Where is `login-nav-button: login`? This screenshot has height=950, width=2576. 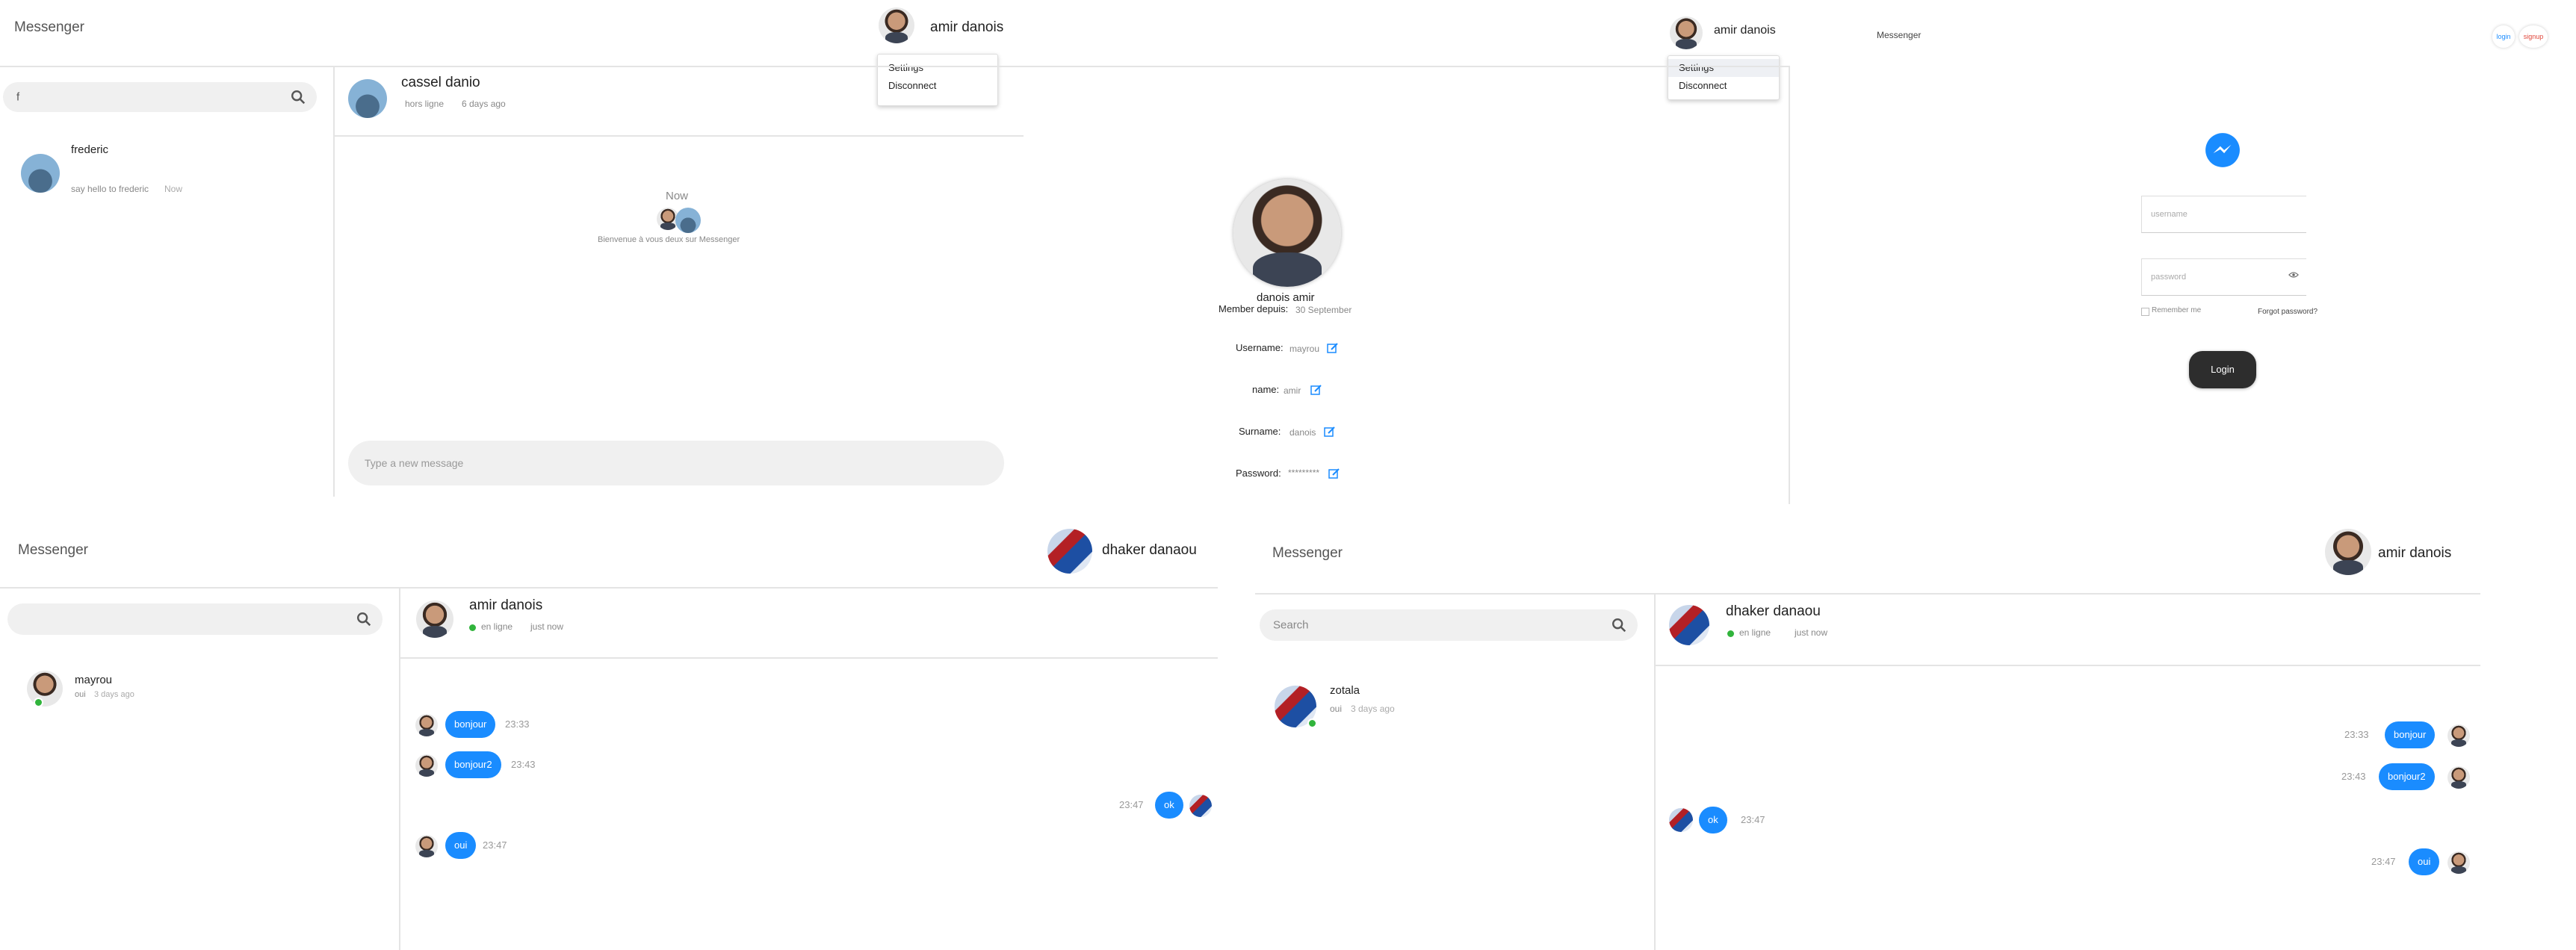
login-nav-button: login is located at coordinates (2503, 36).